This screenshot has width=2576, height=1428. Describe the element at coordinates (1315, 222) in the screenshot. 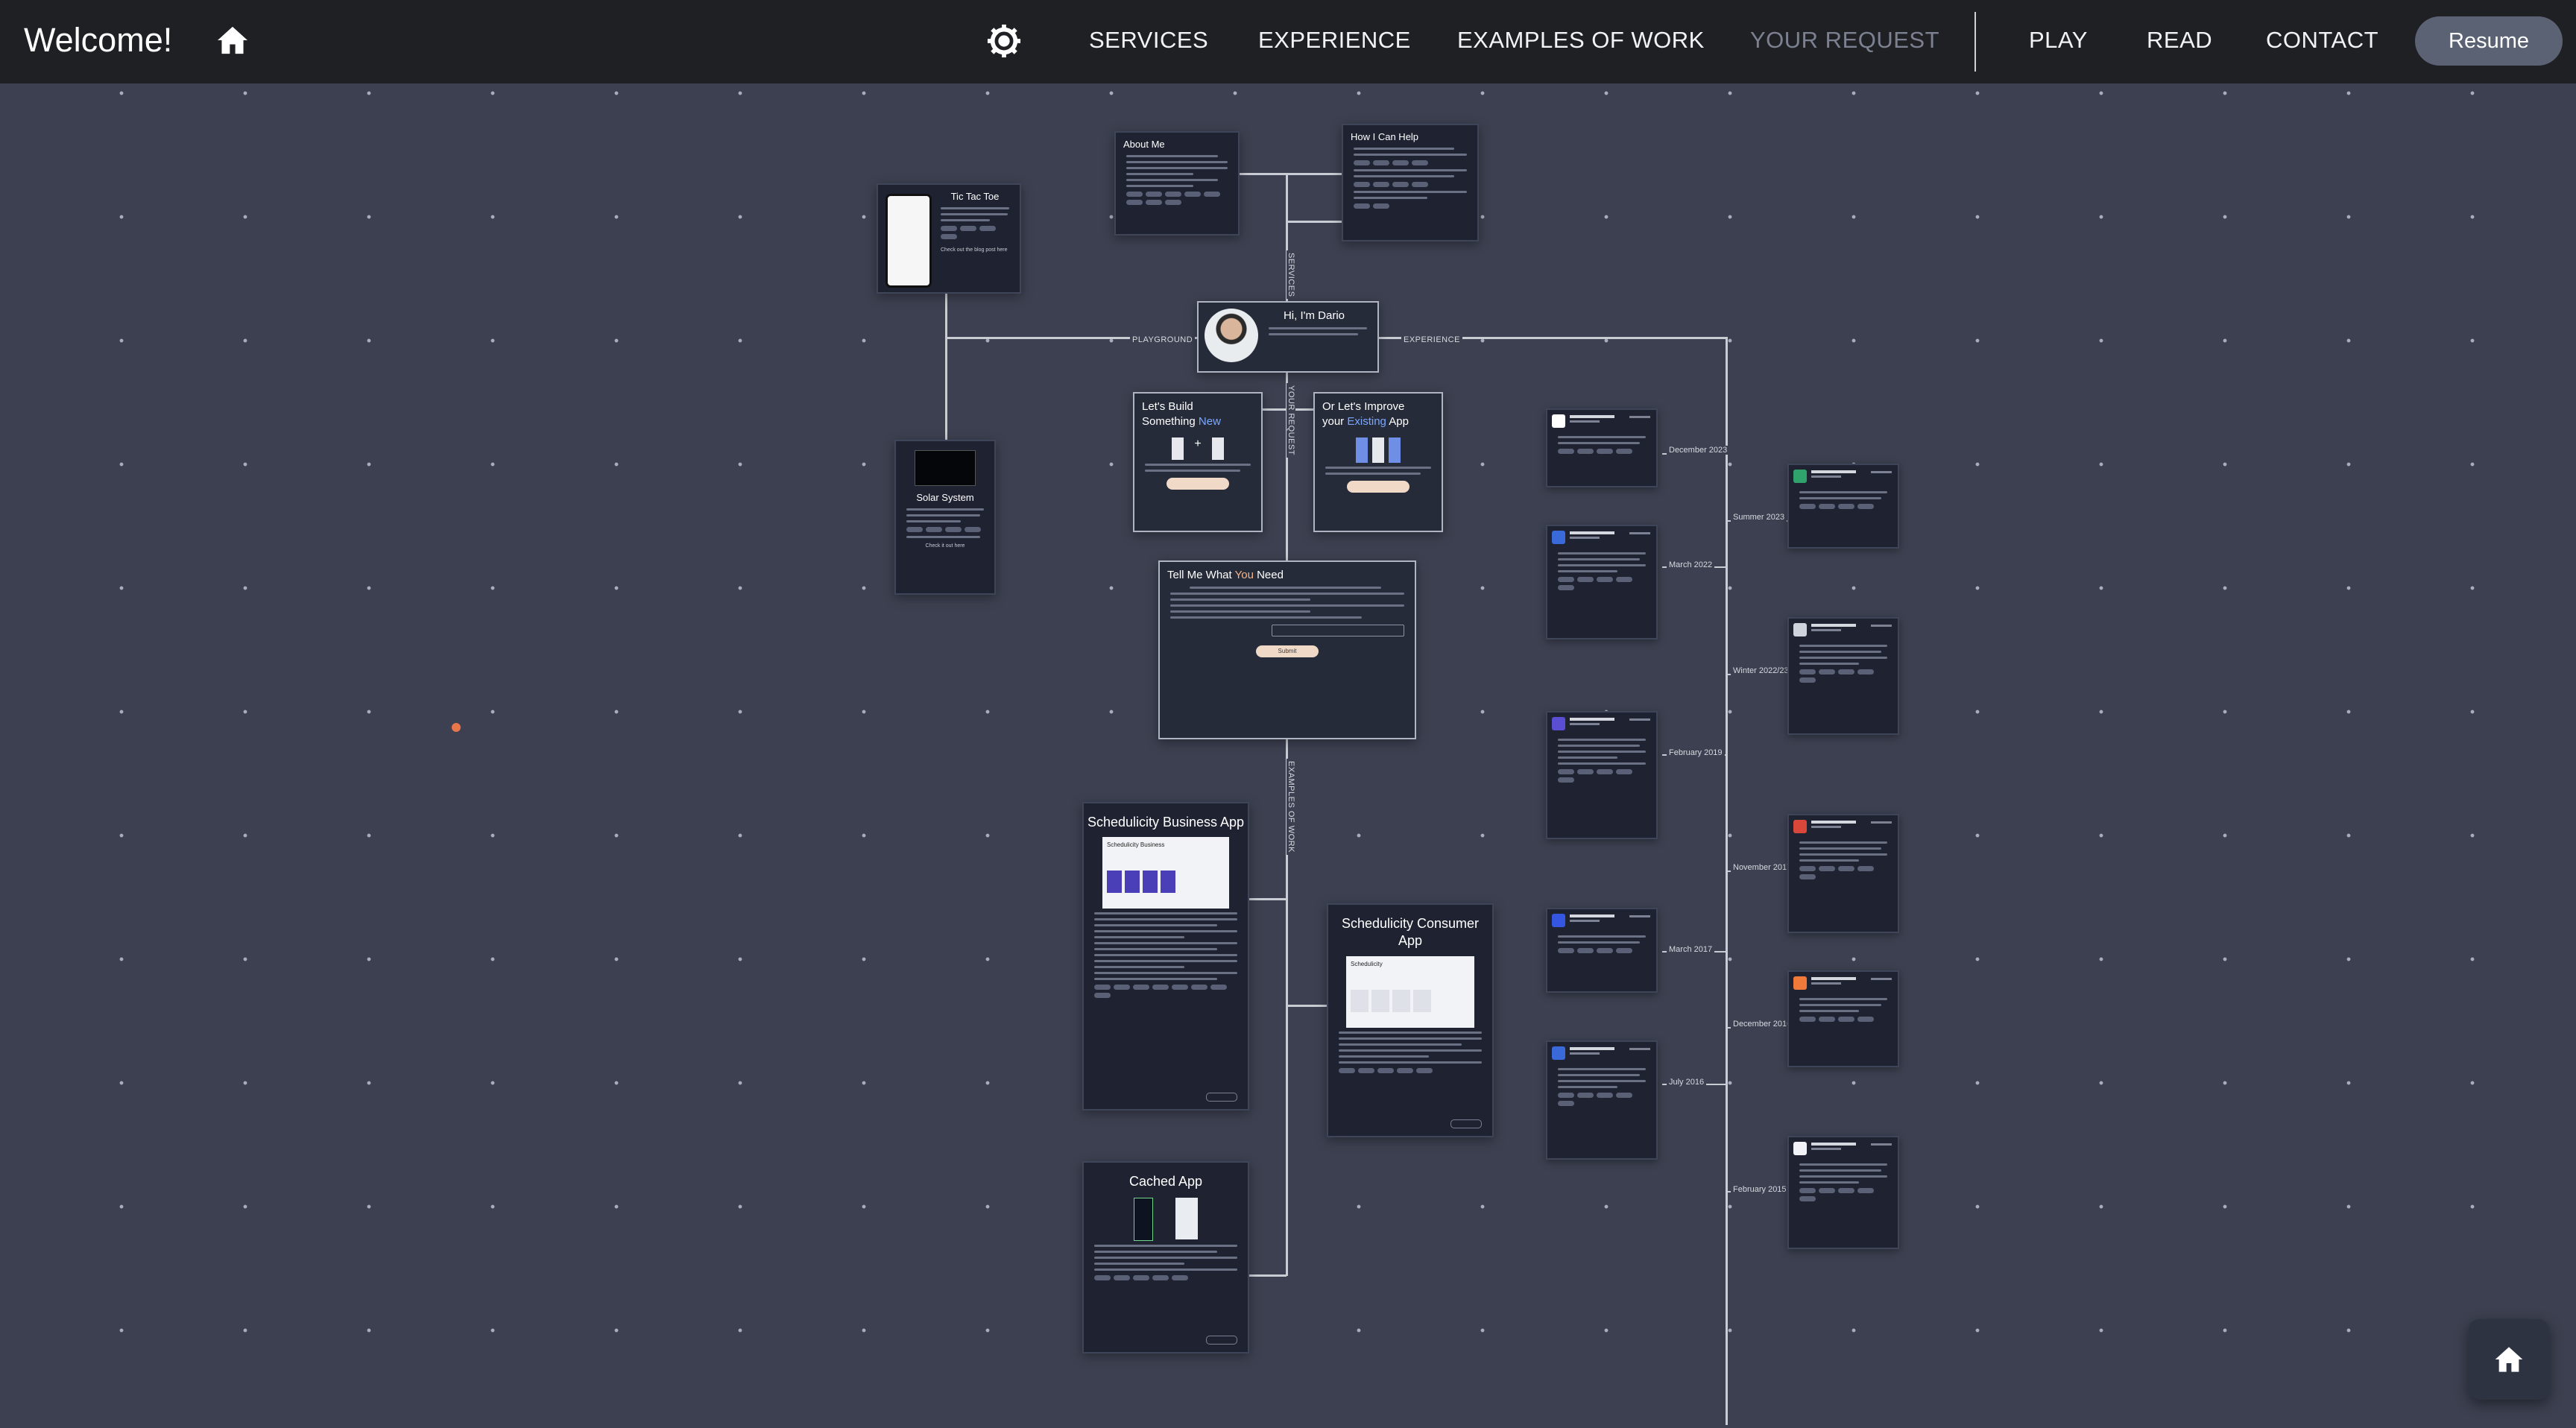

I see `connector-top-right` at that location.